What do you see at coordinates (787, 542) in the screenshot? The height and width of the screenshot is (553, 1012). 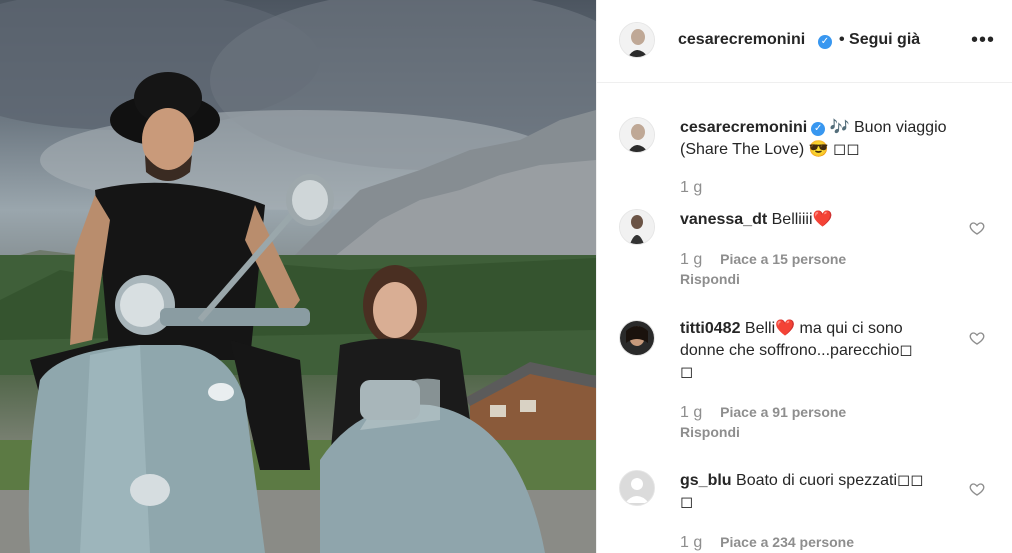 I see `comment-likes: Piace a 234 persone` at bounding box center [787, 542].